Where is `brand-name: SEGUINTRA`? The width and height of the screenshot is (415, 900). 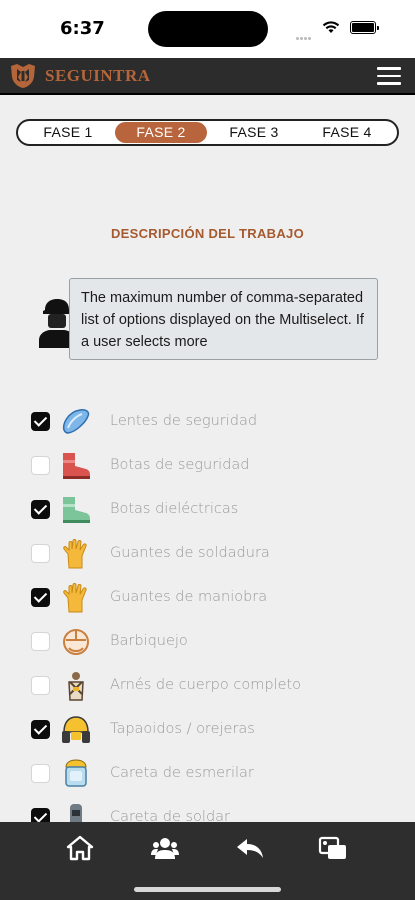 brand-name: SEGUINTRA is located at coordinates (98, 75).